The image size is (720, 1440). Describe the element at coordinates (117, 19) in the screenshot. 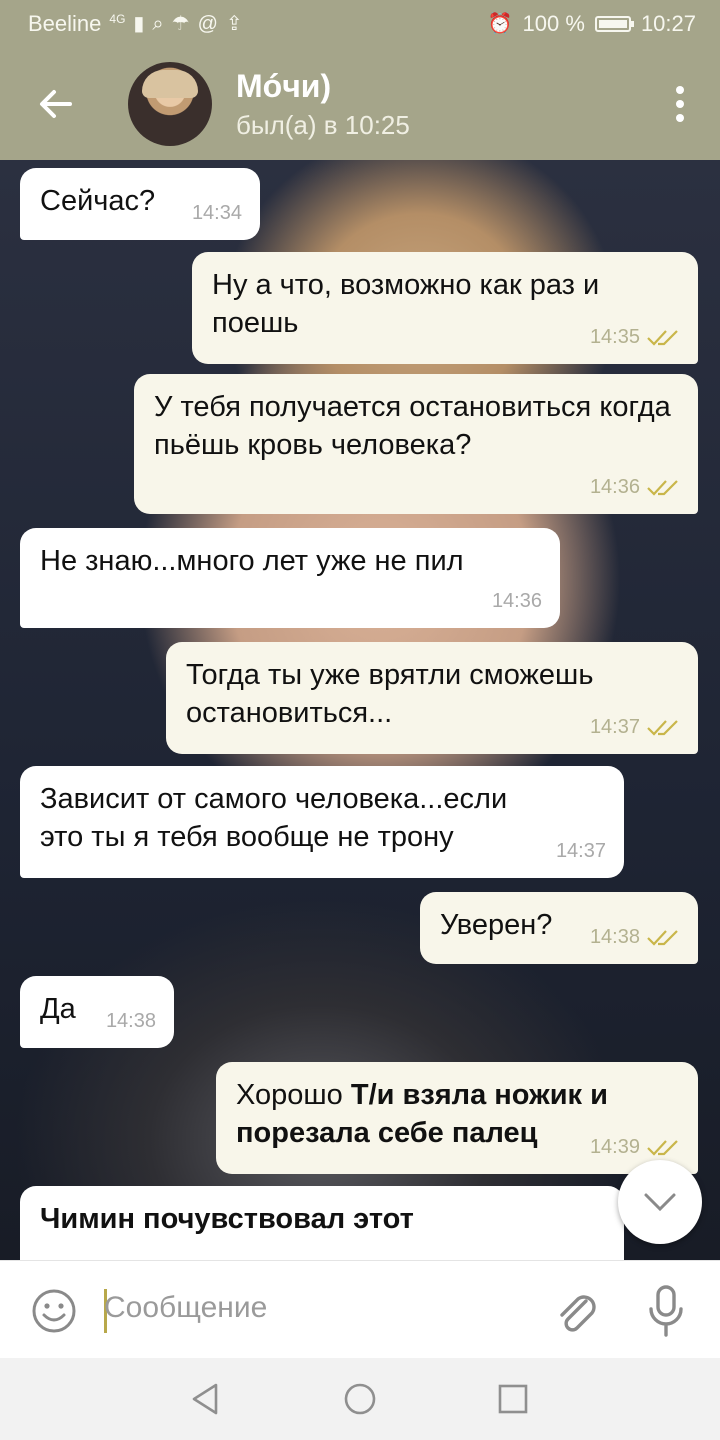

I see `network-label: 4G` at that location.